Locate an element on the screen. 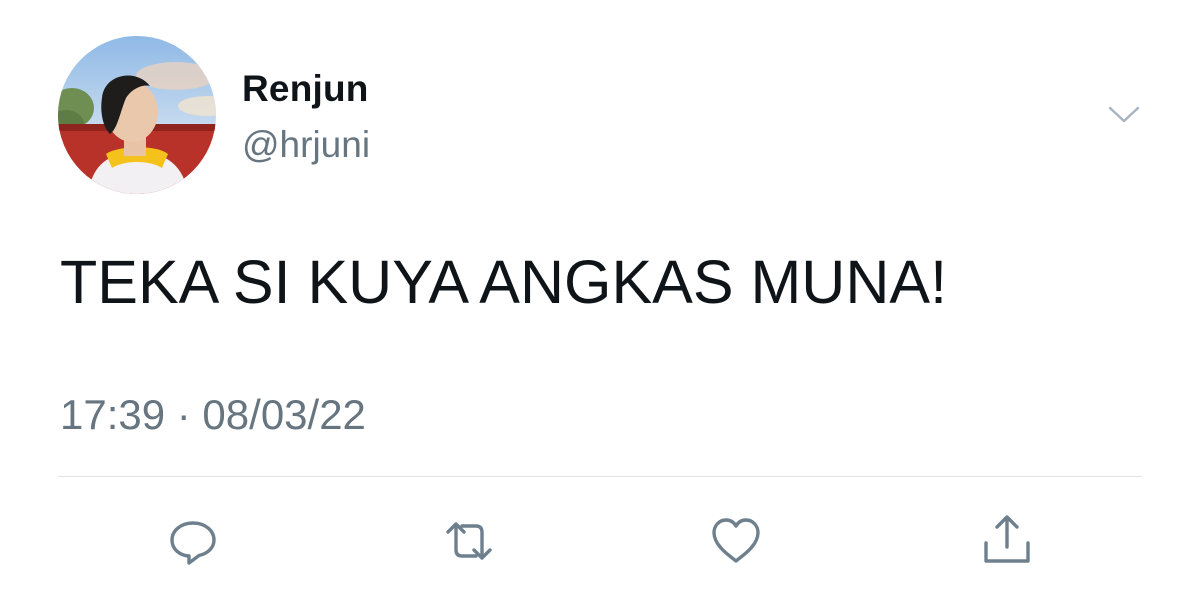 Image resolution: width=1200 pixels, height=605 pixels. user-handle: @hrjuni is located at coordinates (306, 145).